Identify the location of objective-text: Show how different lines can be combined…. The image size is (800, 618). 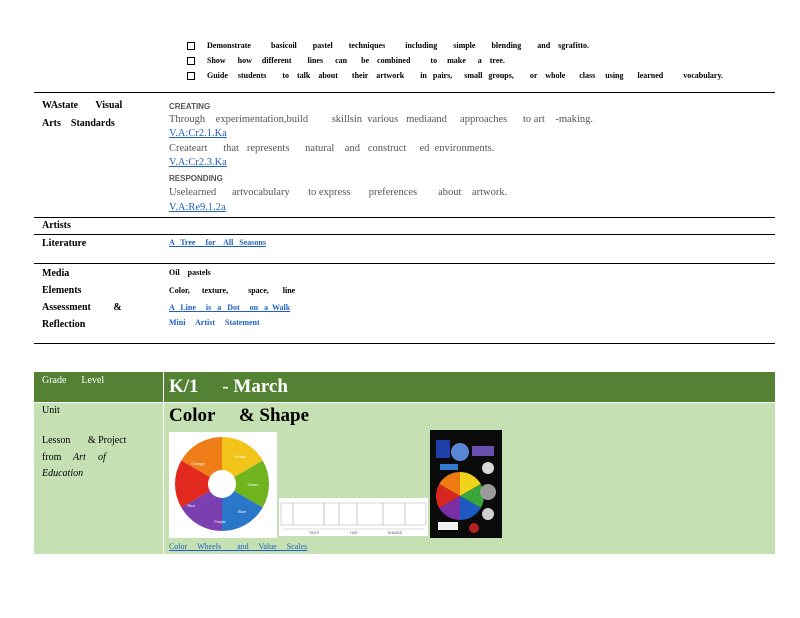
(356, 60).